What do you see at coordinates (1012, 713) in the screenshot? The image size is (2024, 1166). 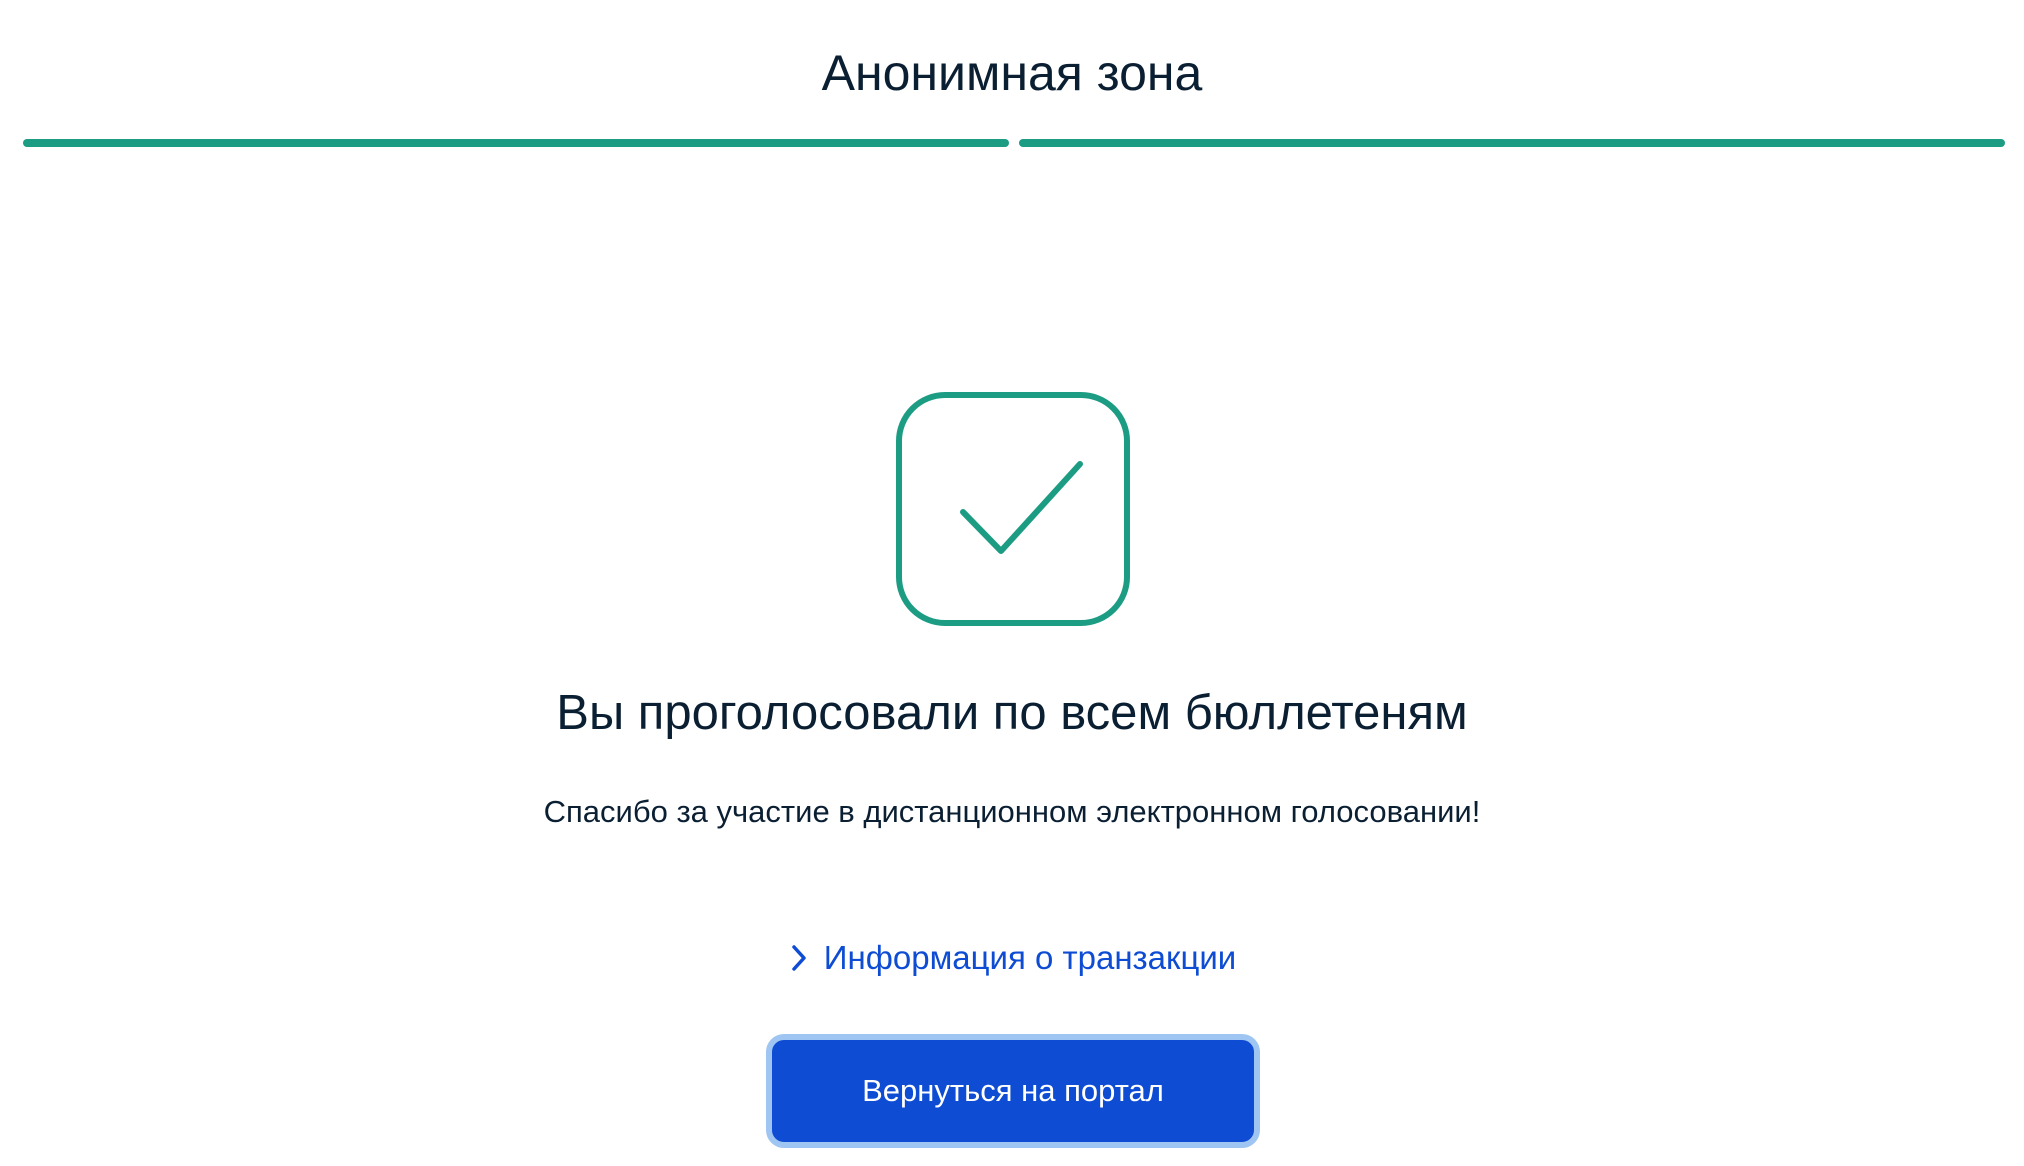 I see `result-title: Вы проголосовали по всем бюллетеням` at bounding box center [1012, 713].